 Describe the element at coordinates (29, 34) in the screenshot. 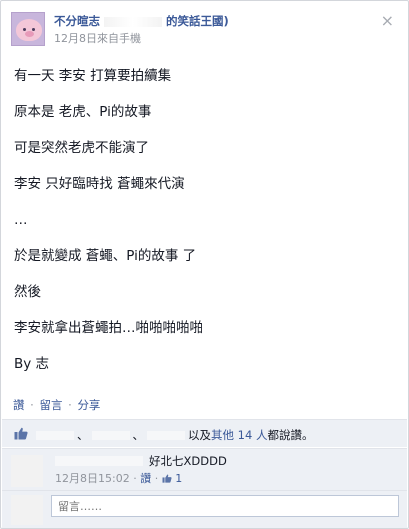

I see `avatar-snout` at that location.